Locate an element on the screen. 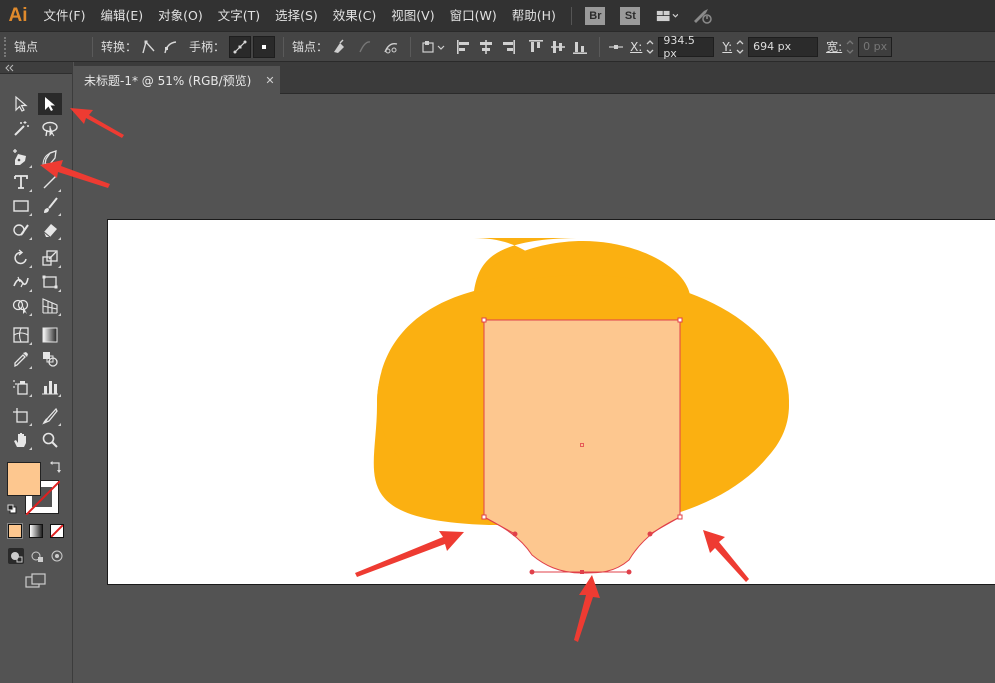 The image size is (995, 683). pen-tool is located at coordinates (21, 158).